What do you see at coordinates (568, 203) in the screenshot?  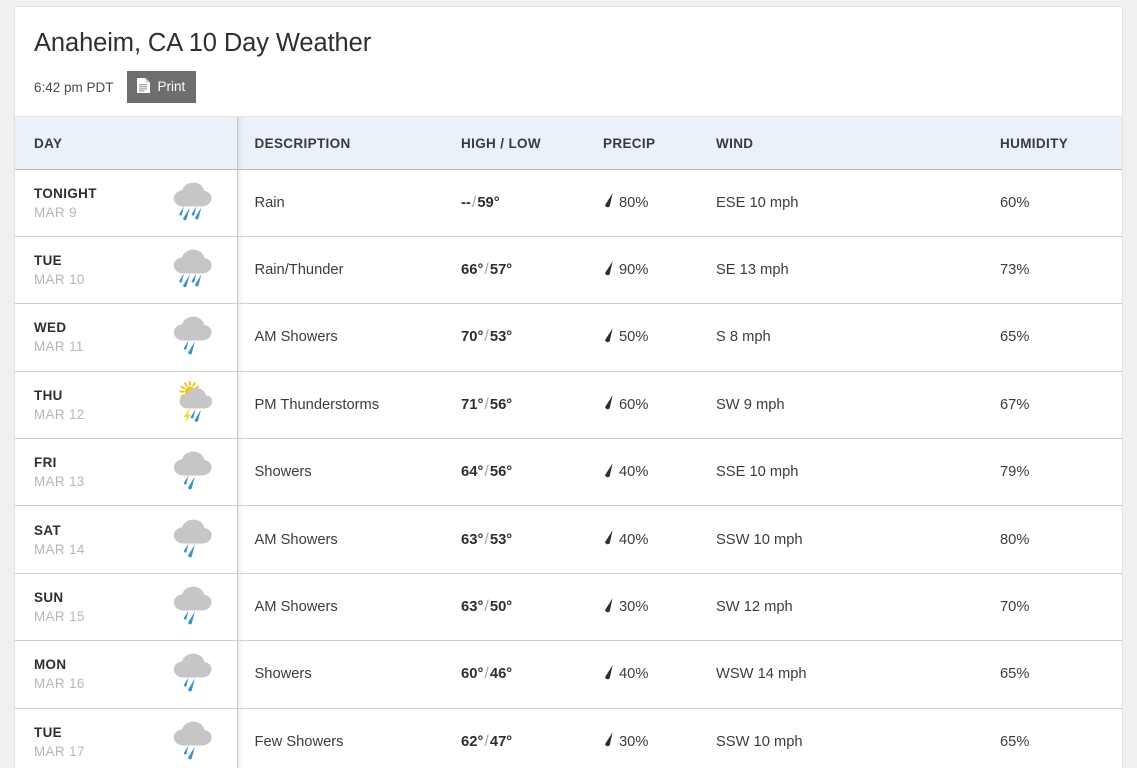 I see `table-row: TONIGHT MAR 9 Rain --/59° 80% ESE 10 mph 60%` at bounding box center [568, 203].